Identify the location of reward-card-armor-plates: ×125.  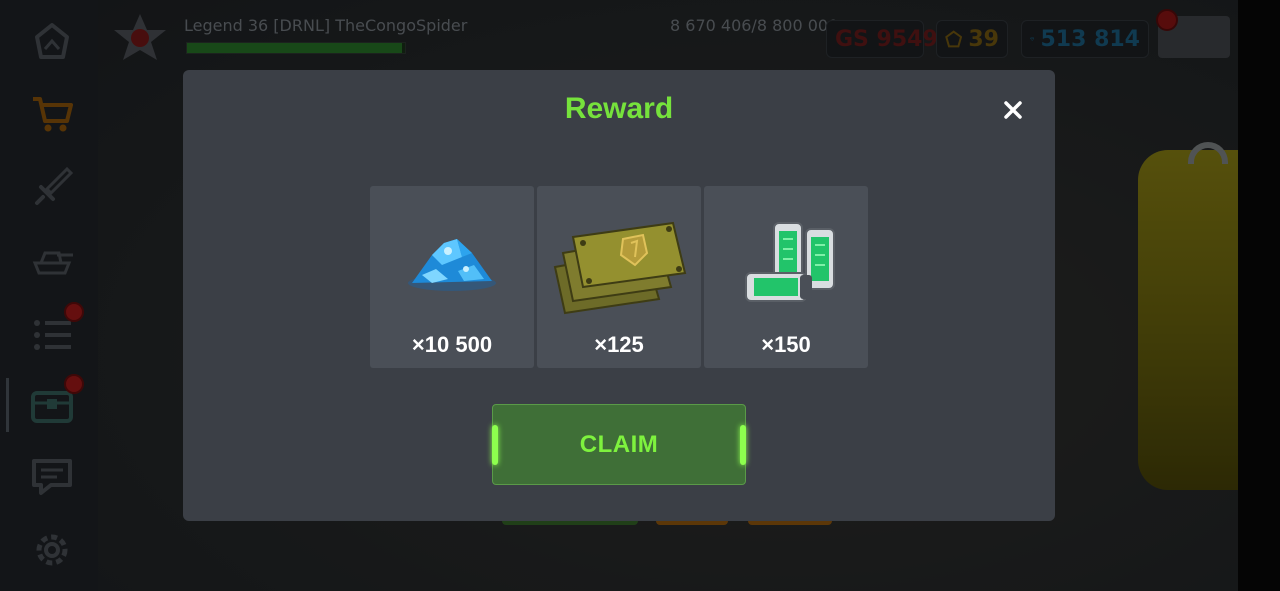
(619, 277).